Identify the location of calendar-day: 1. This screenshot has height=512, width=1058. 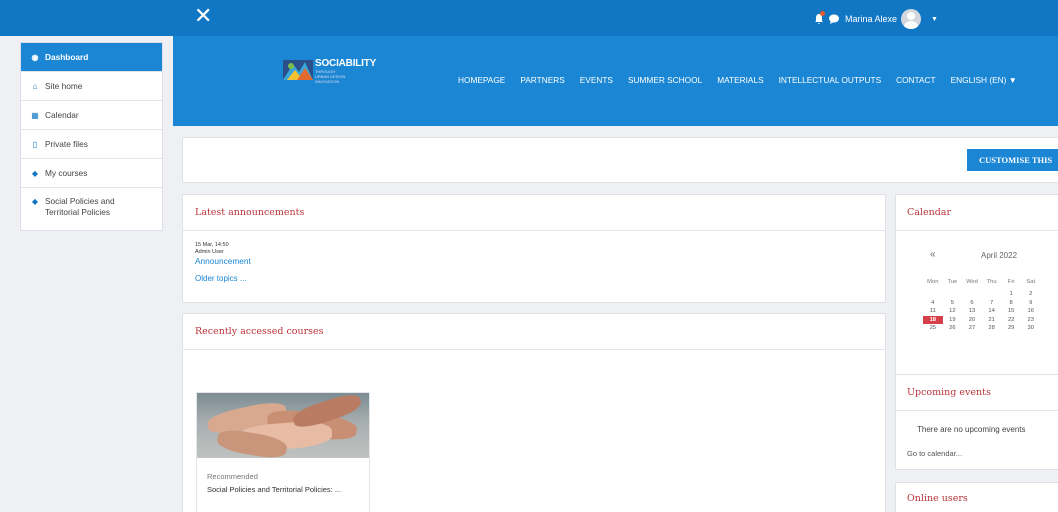
(1011, 294).